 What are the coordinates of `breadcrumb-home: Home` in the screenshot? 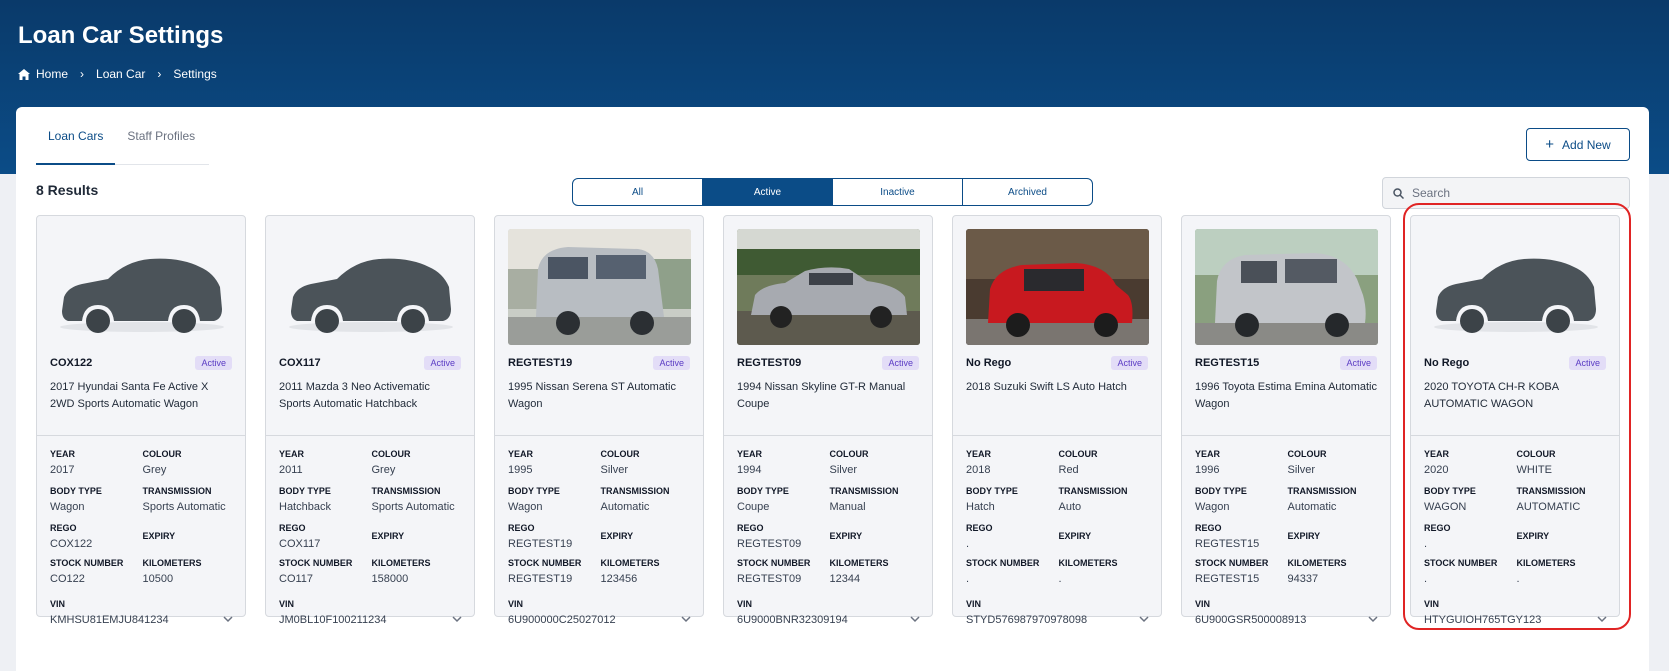 It's located at (52, 74).